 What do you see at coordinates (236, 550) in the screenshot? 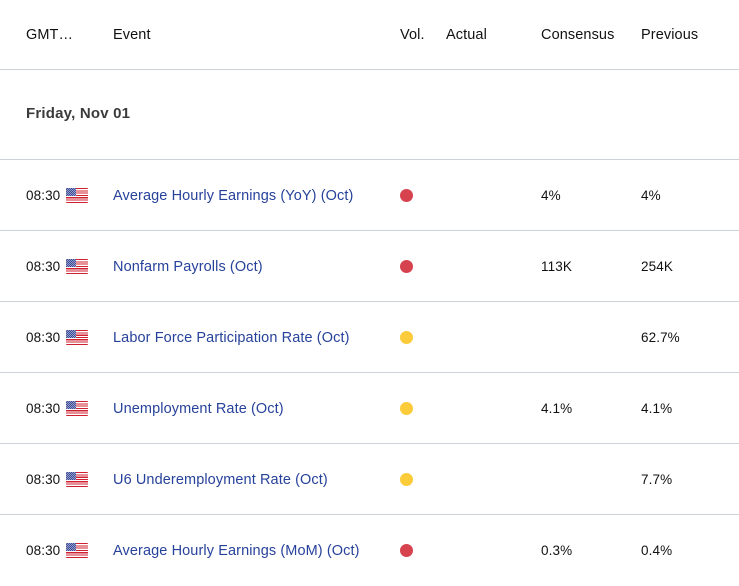
I see `event-name-link: Average Hourly Earnings (MoM) (Oct)` at bounding box center [236, 550].